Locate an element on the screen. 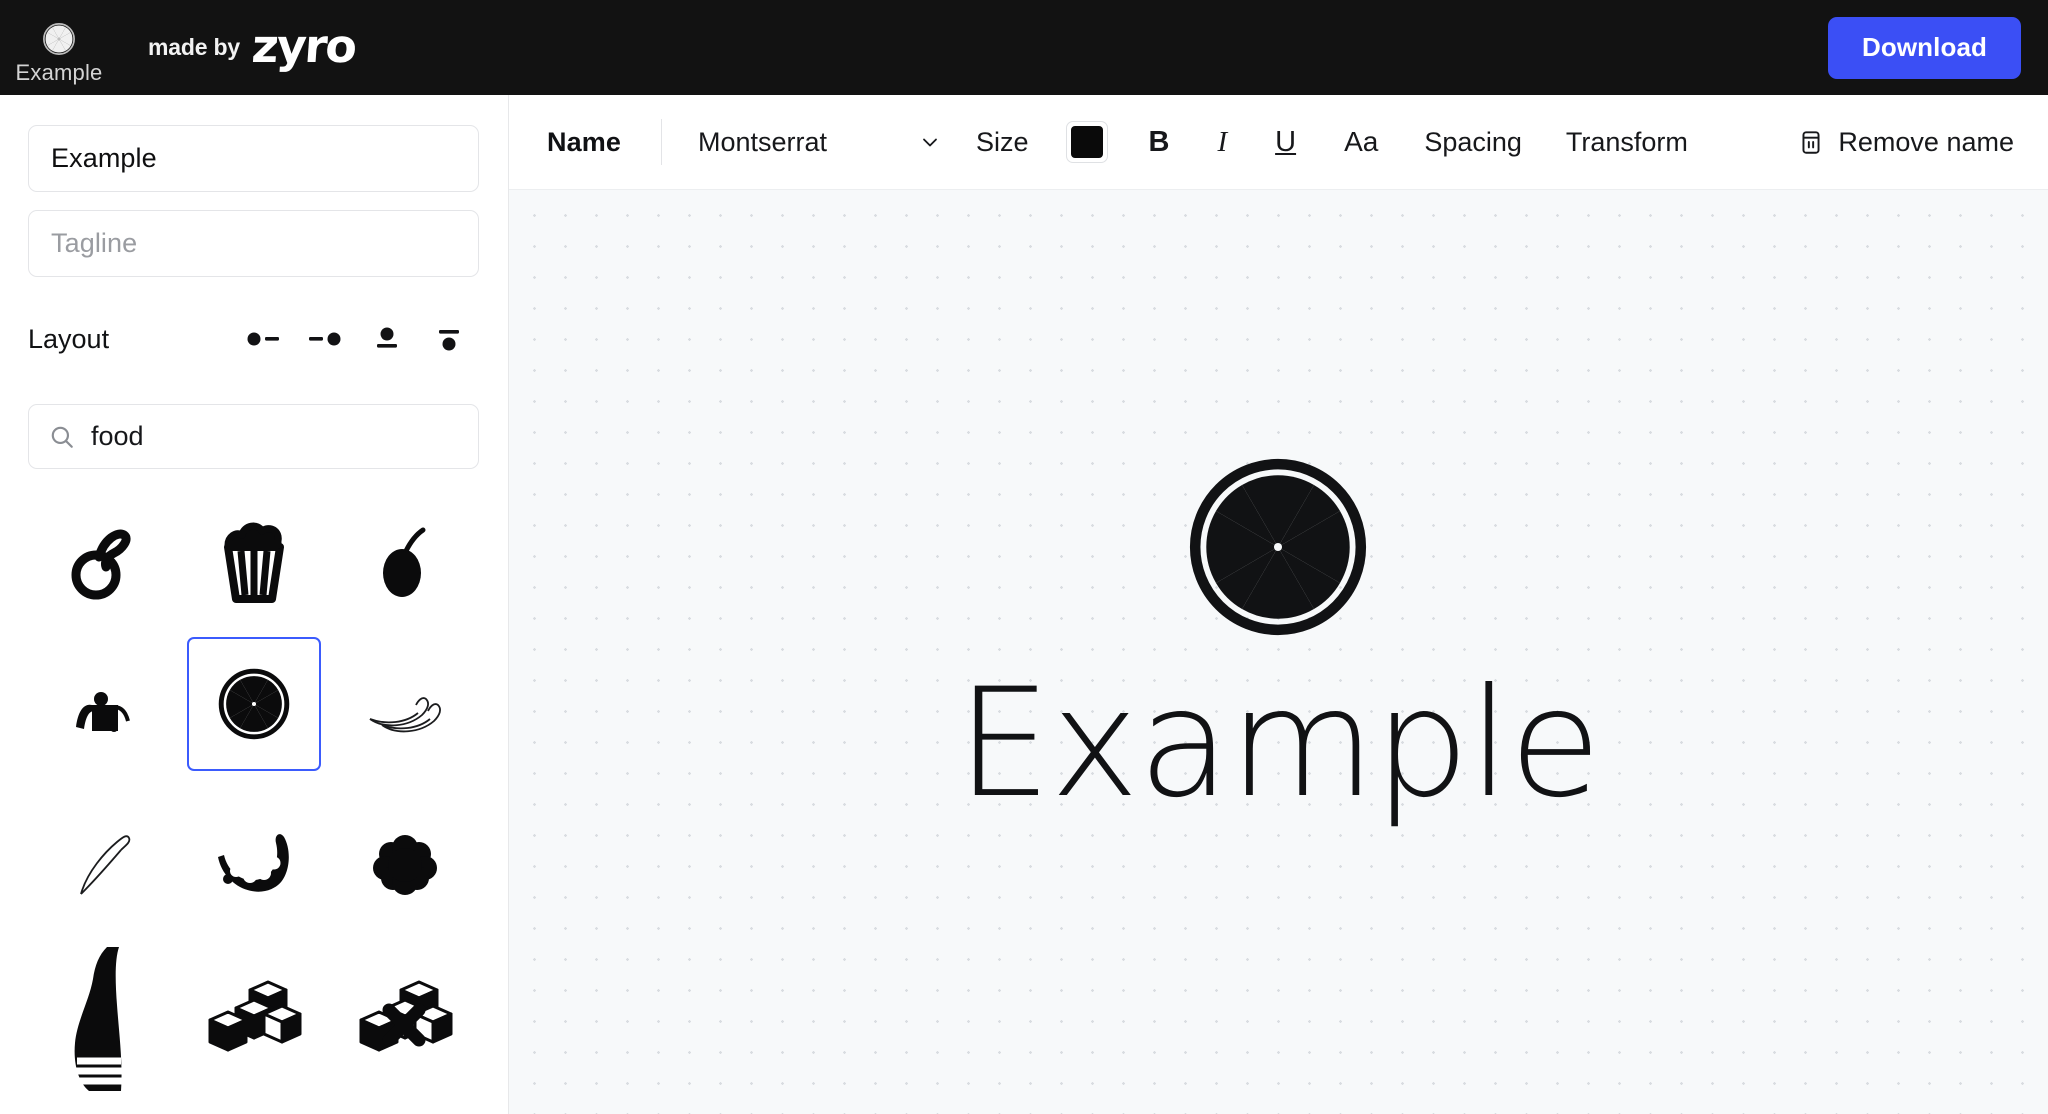 This screenshot has width=2048, height=1114. icon-results-grid is located at coordinates (254, 789).